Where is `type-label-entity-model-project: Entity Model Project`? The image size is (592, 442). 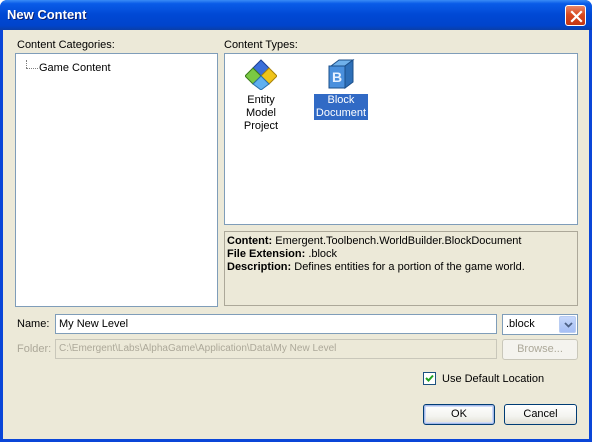 type-label-entity-model-project: Entity Model Project is located at coordinates (261, 113).